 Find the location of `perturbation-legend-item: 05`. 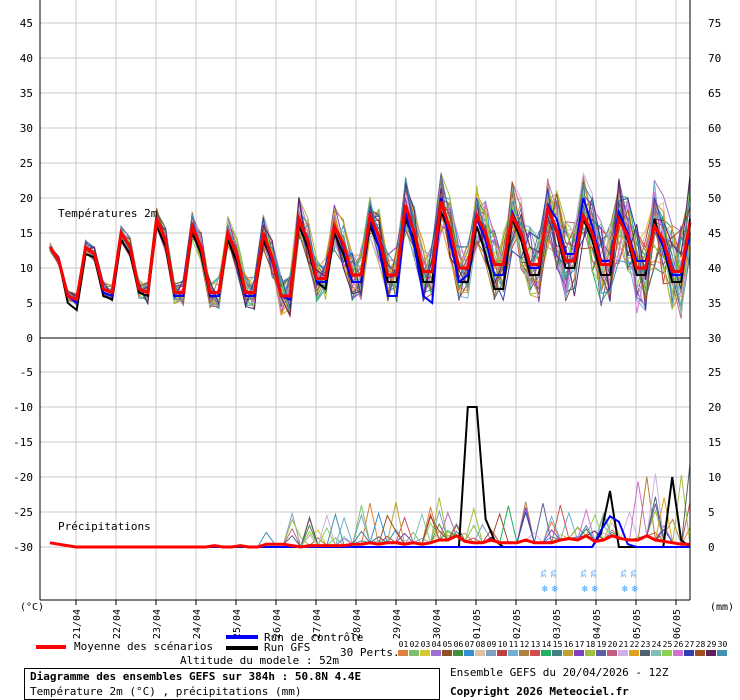

perturbation-legend-item: 05 is located at coordinates (447, 648).